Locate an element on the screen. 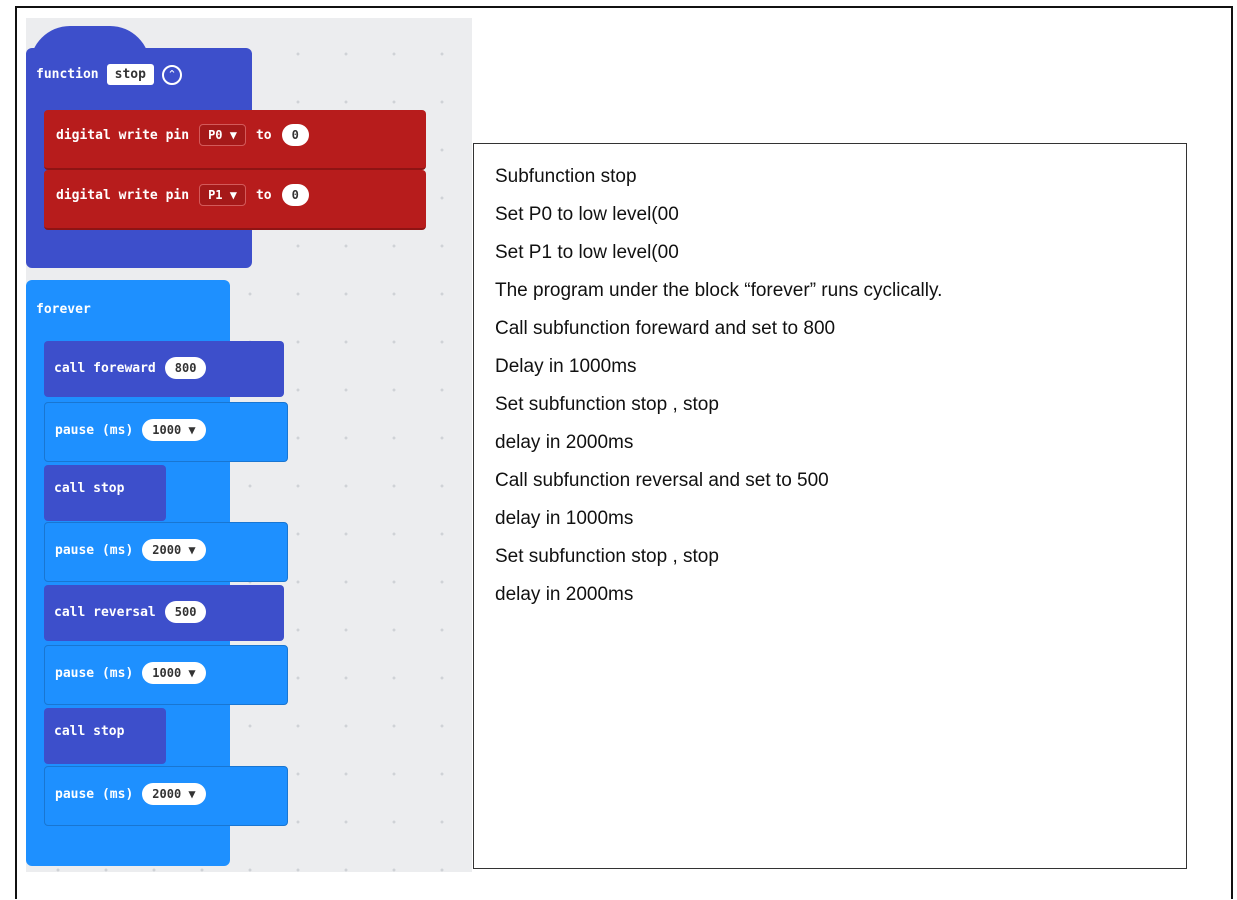 Image resolution: width=1237 pixels, height=900 pixels. note-line: Set P0 to low level(00 is located at coordinates (587, 214).